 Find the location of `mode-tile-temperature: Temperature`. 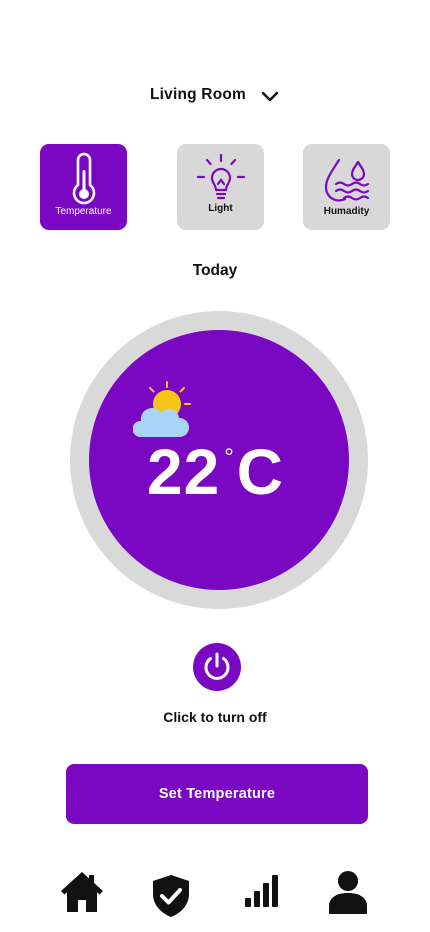

mode-tile-temperature: Temperature is located at coordinates (83, 187).